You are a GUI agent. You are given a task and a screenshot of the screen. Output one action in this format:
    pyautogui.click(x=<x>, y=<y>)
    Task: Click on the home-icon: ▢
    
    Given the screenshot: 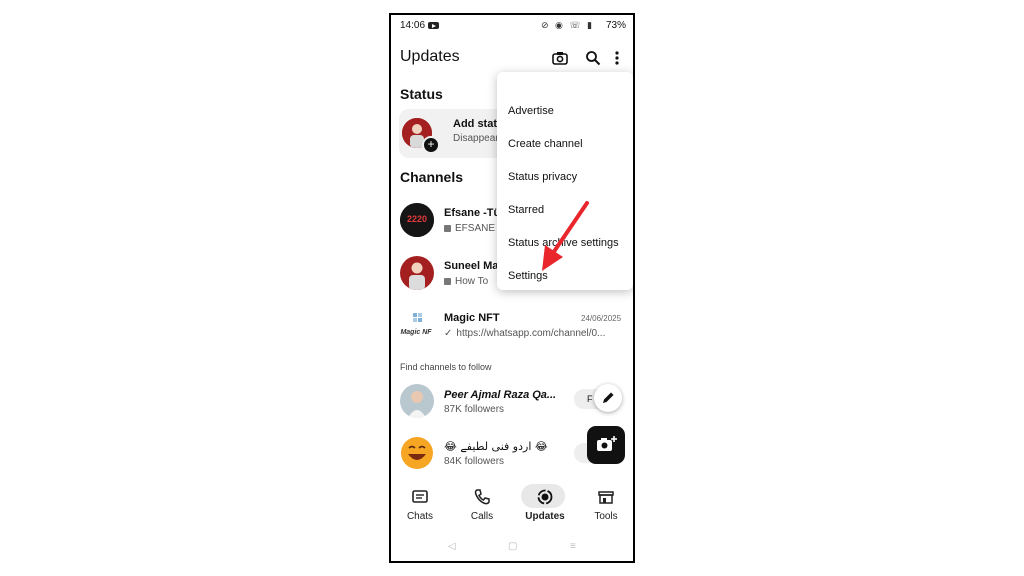 What is the action you would take?
    pyautogui.click(x=512, y=546)
    